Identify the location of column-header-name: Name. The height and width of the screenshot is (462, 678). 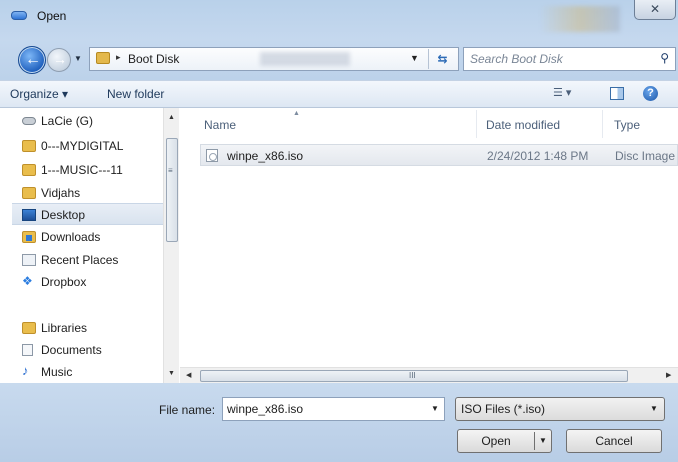
(323, 124).